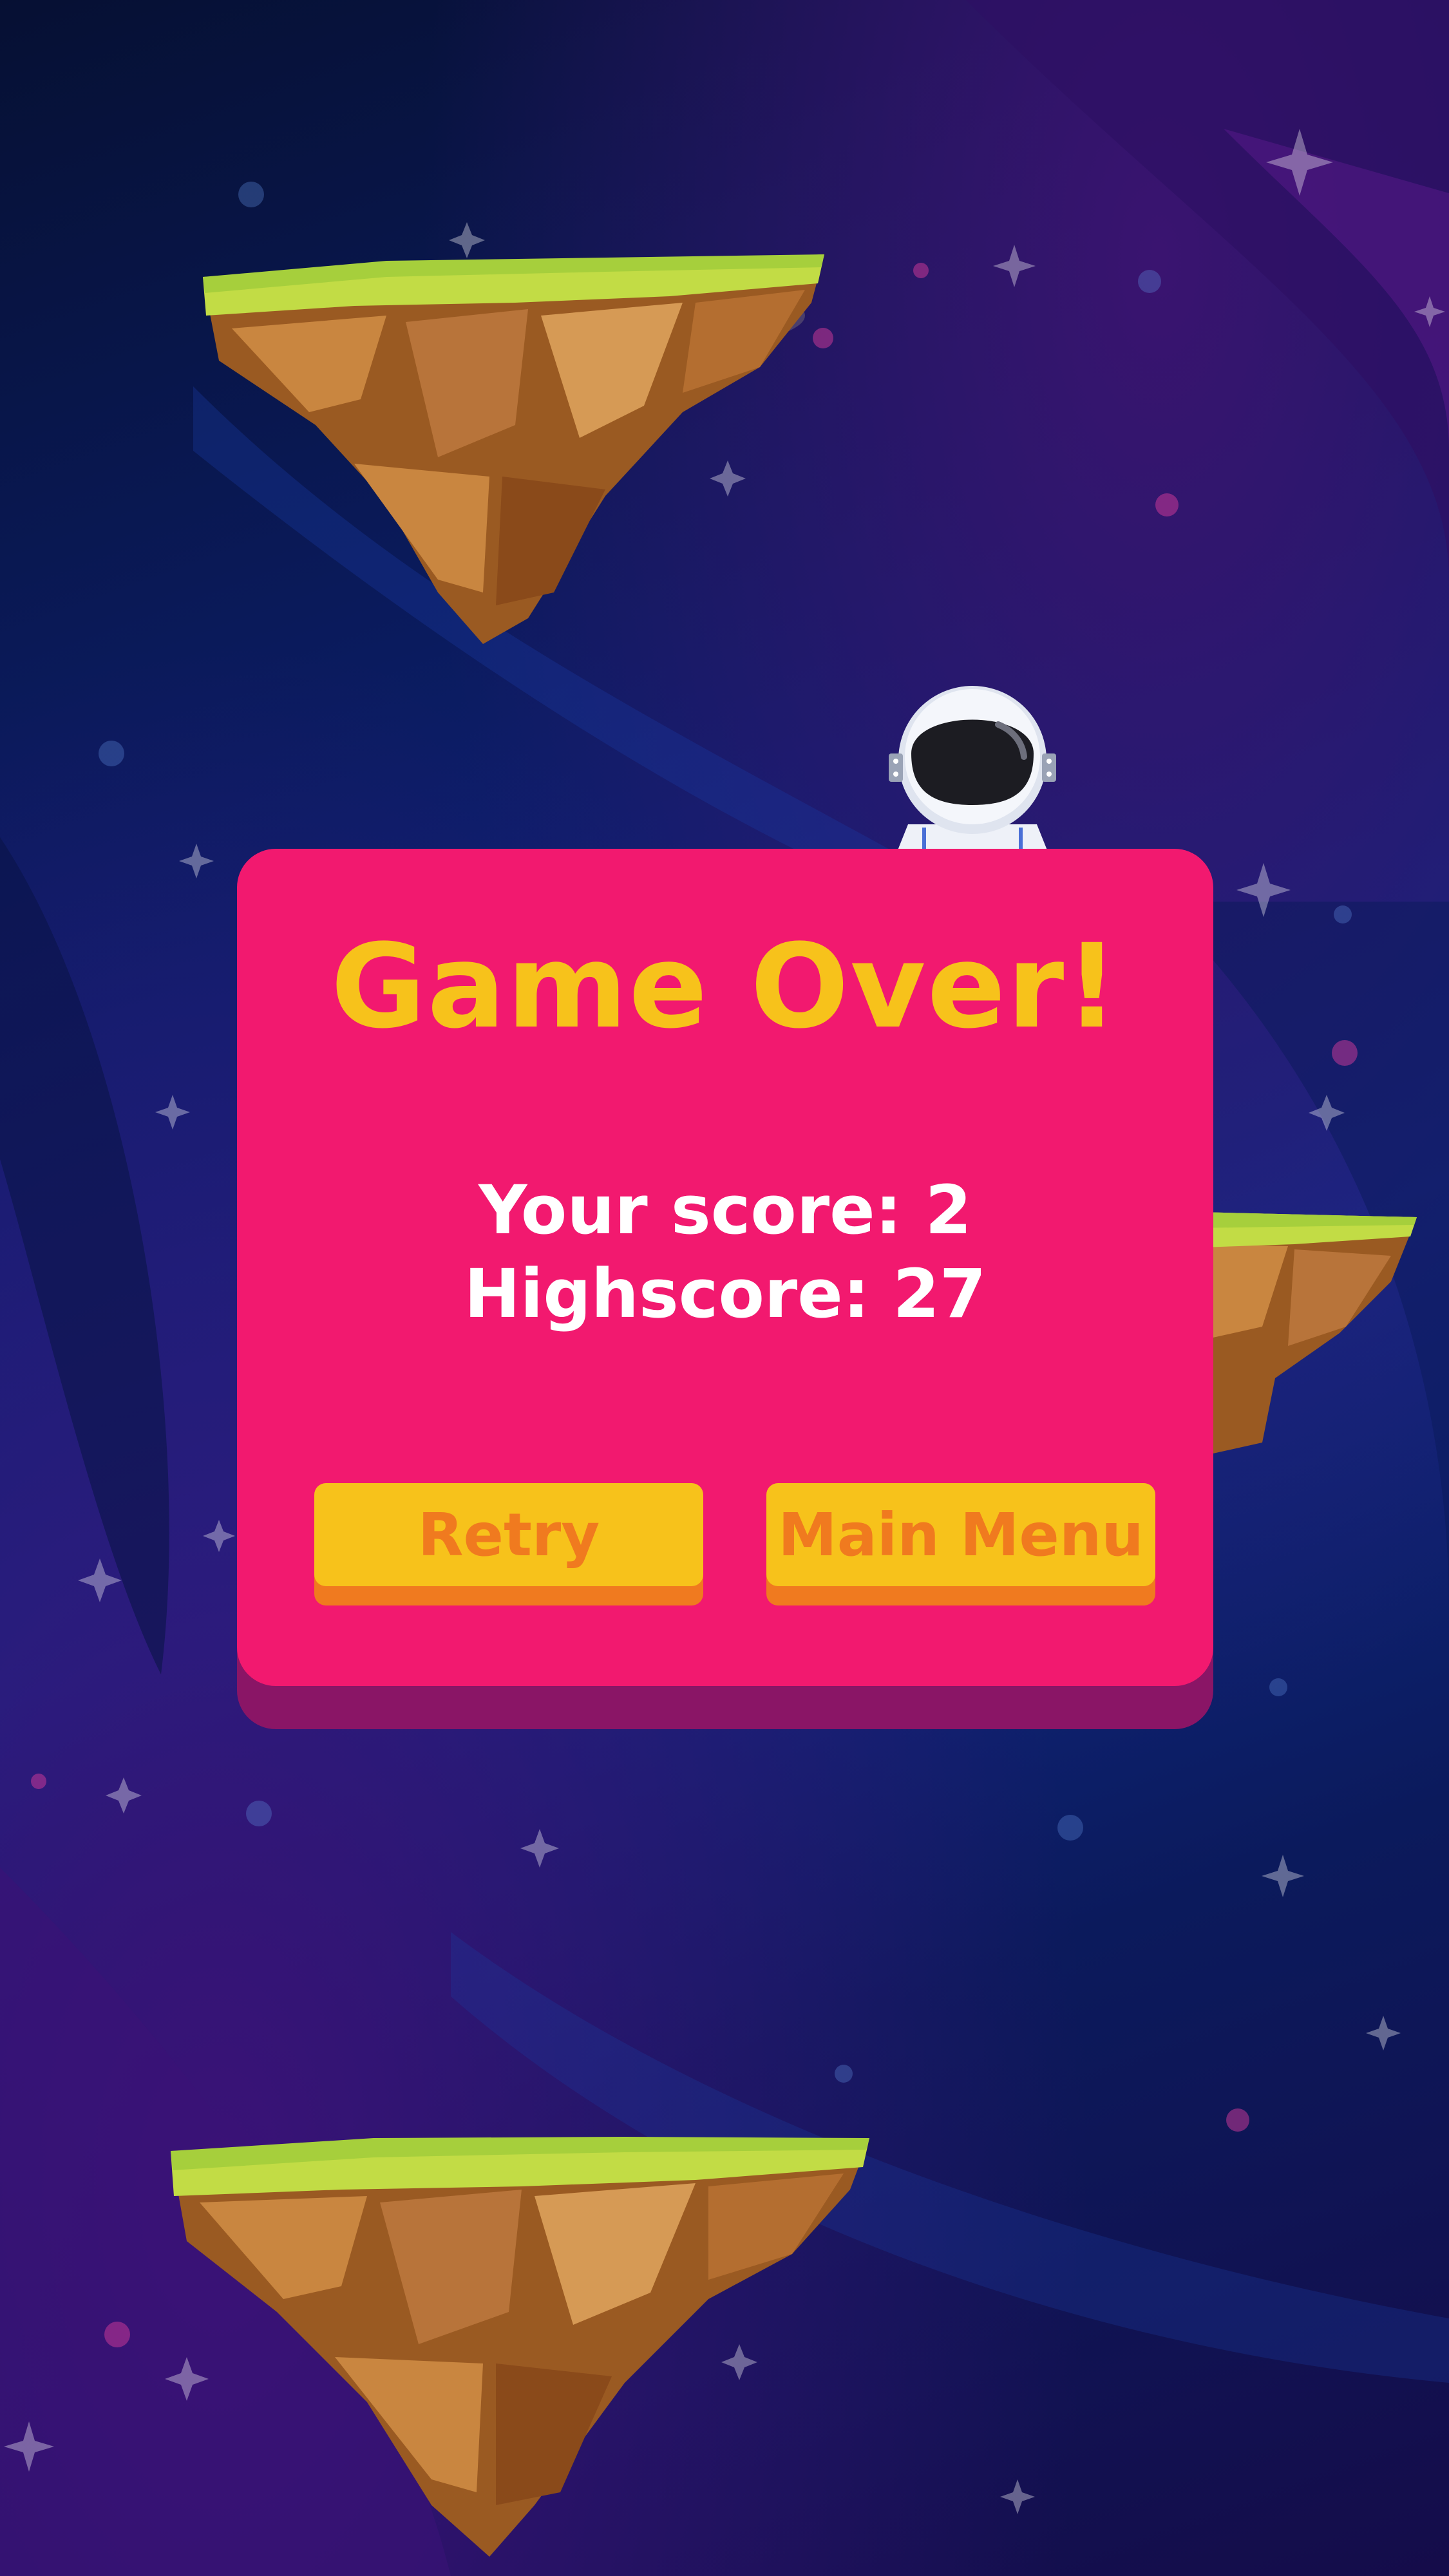  Describe the element at coordinates (961, 1535) in the screenshot. I see `main-menu-button-label: Main Menu` at that location.